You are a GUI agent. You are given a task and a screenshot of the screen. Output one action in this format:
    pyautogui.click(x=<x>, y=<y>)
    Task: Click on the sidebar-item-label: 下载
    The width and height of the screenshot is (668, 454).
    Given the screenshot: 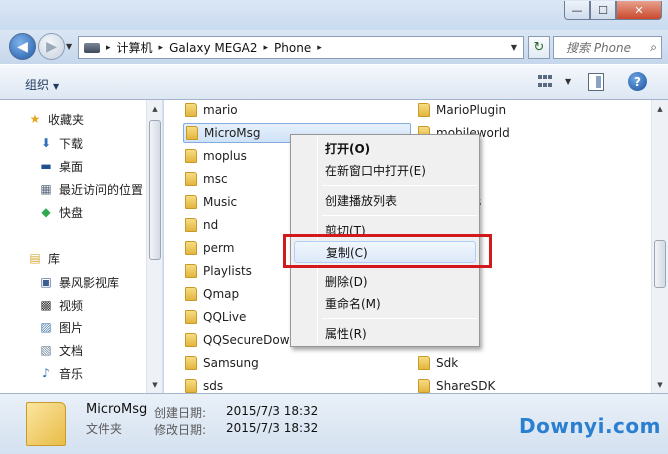 What is the action you would take?
    pyautogui.click(x=71, y=143)
    